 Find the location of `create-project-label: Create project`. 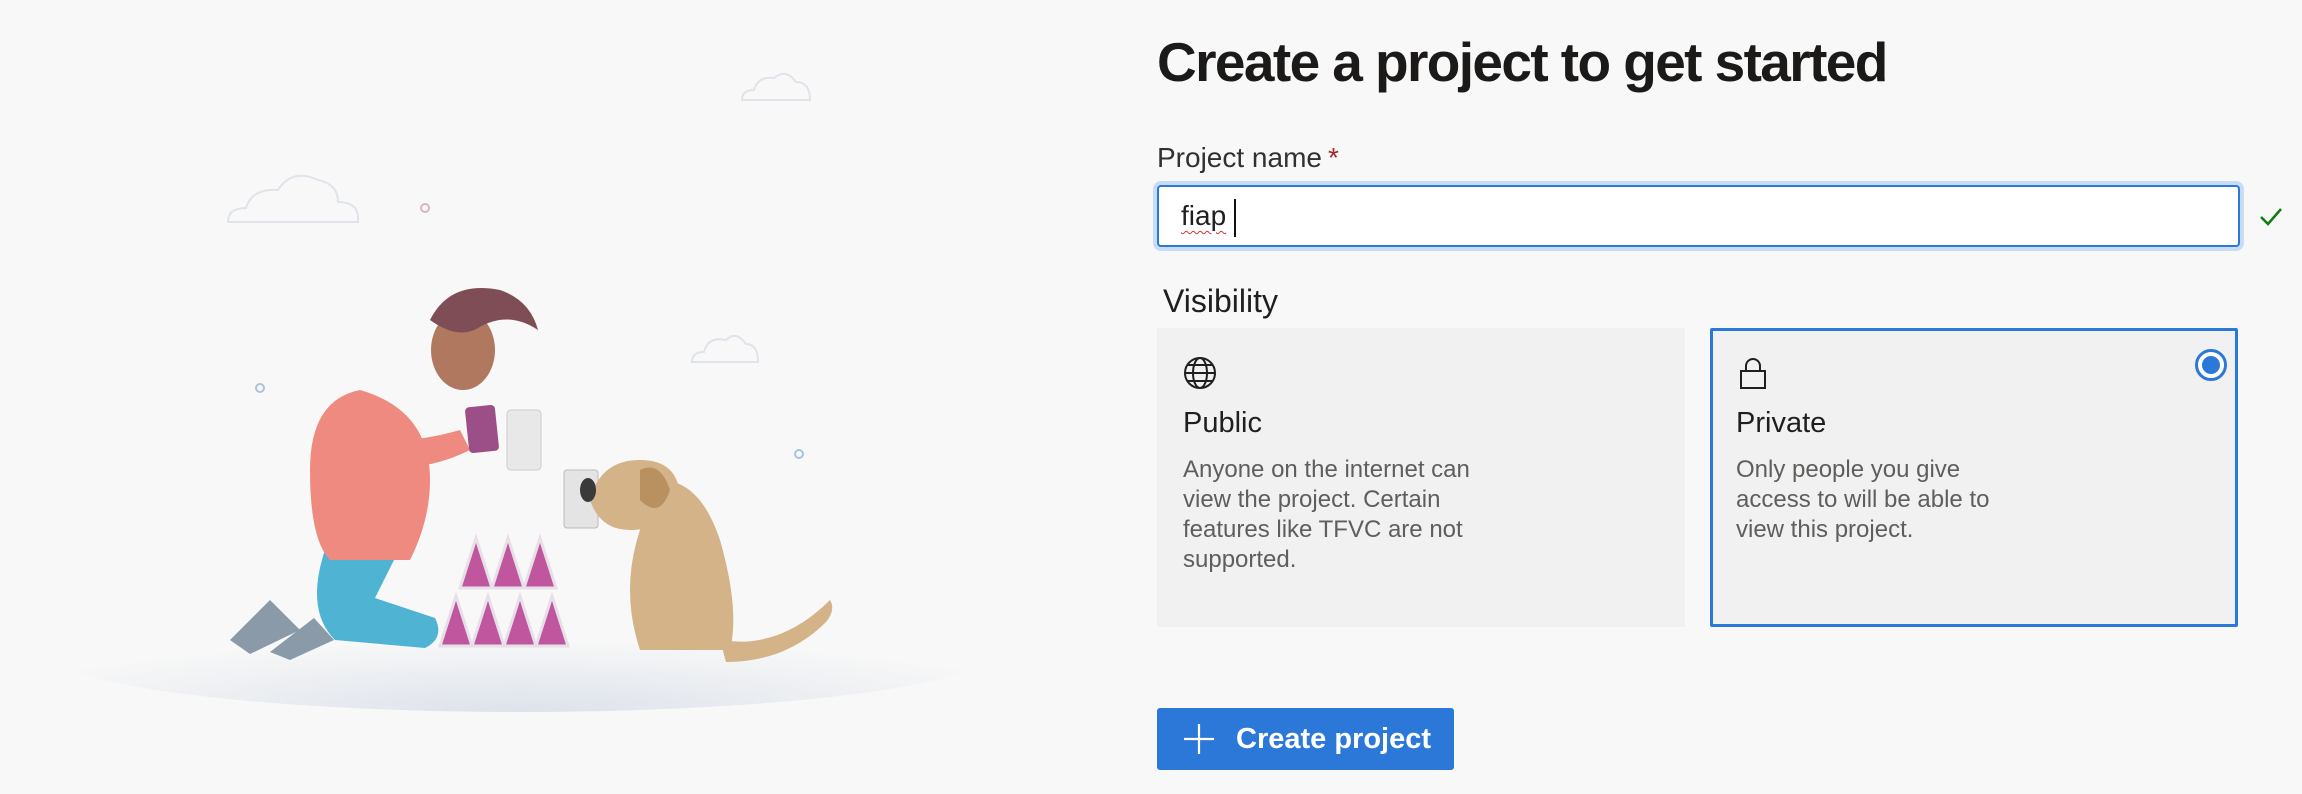

create-project-label: Create project is located at coordinates (1334, 738).